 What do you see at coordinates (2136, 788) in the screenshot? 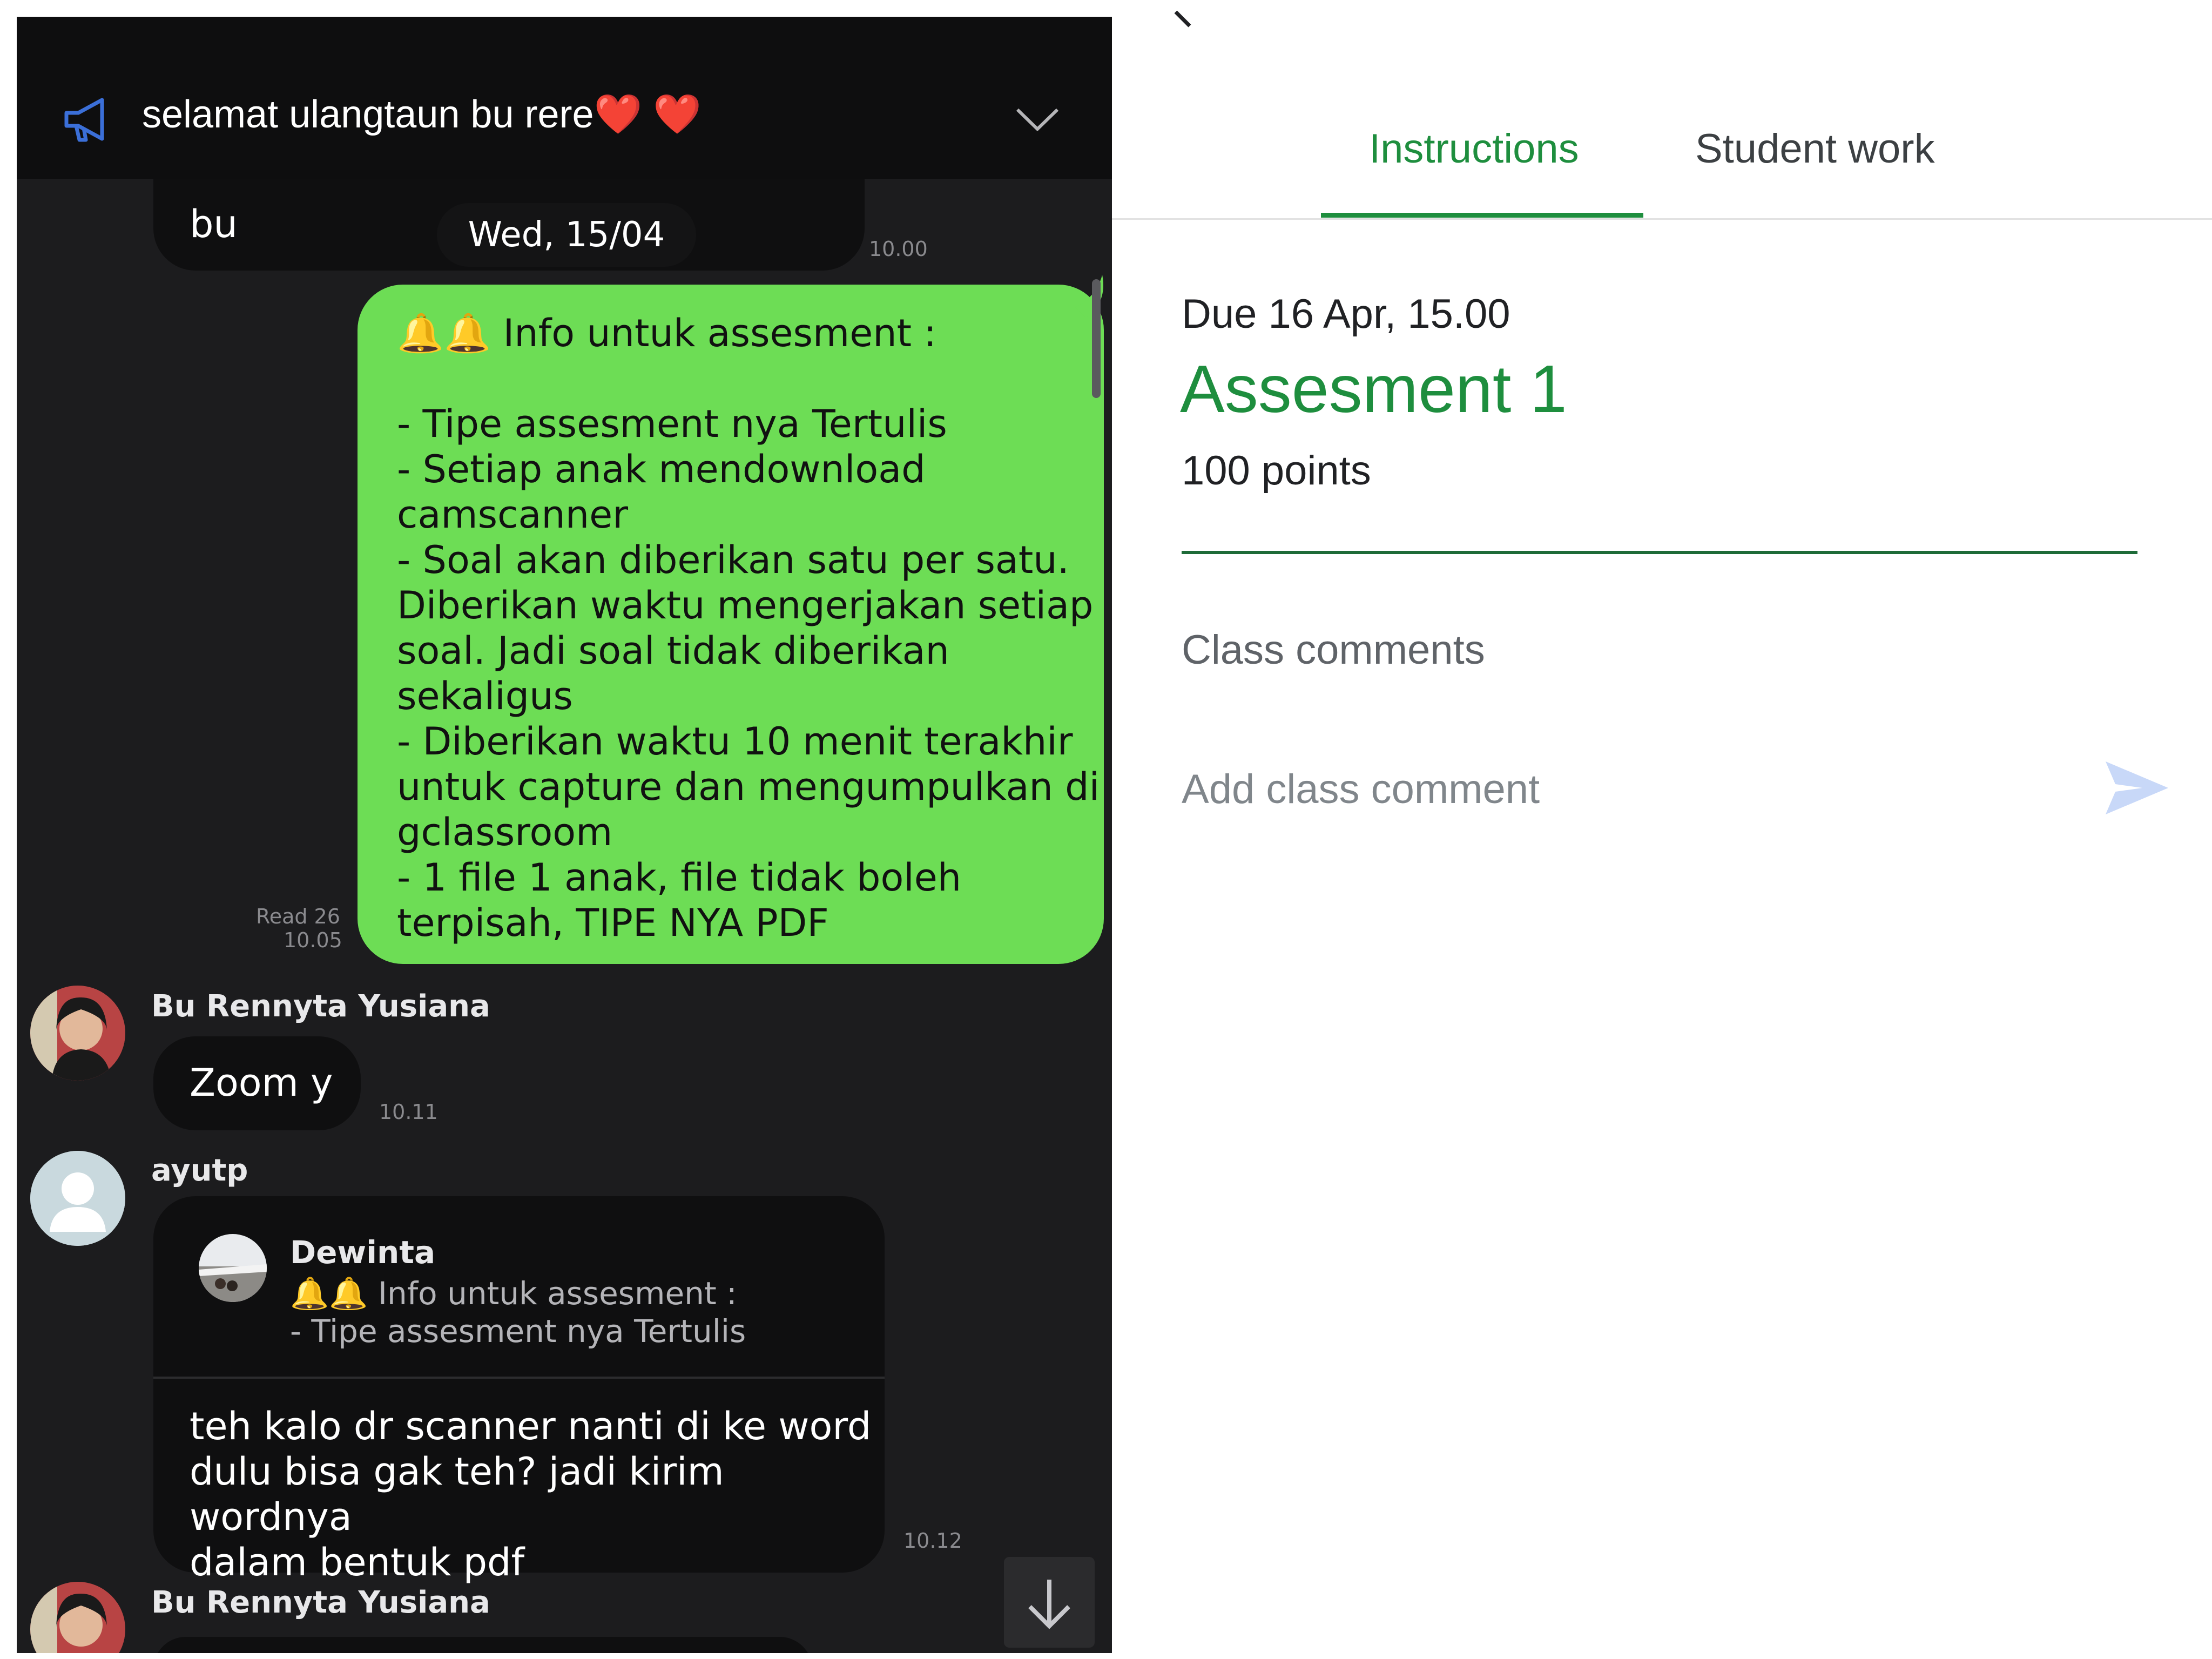
I see `send-icon` at bounding box center [2136, 788].